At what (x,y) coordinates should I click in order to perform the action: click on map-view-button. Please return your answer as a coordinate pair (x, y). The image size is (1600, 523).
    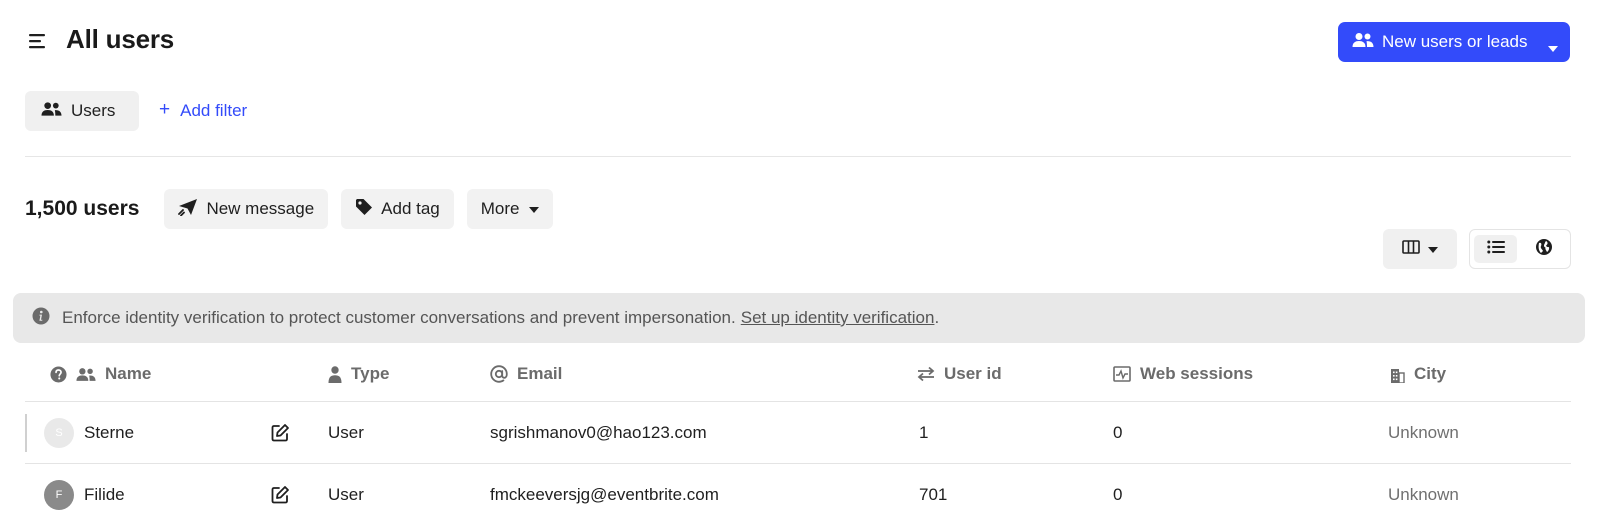
    Looking at the image, I should click on (1543, 249).